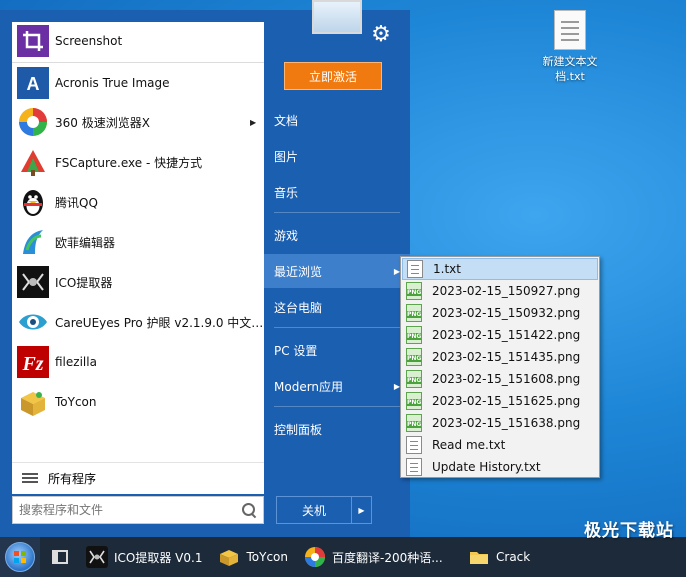 The image size is (686, 577). What do you see at coordinates (138, 402) in the screenshot?
I see `app-item-toycon: ToYcon` at bounding box center [138, 402].